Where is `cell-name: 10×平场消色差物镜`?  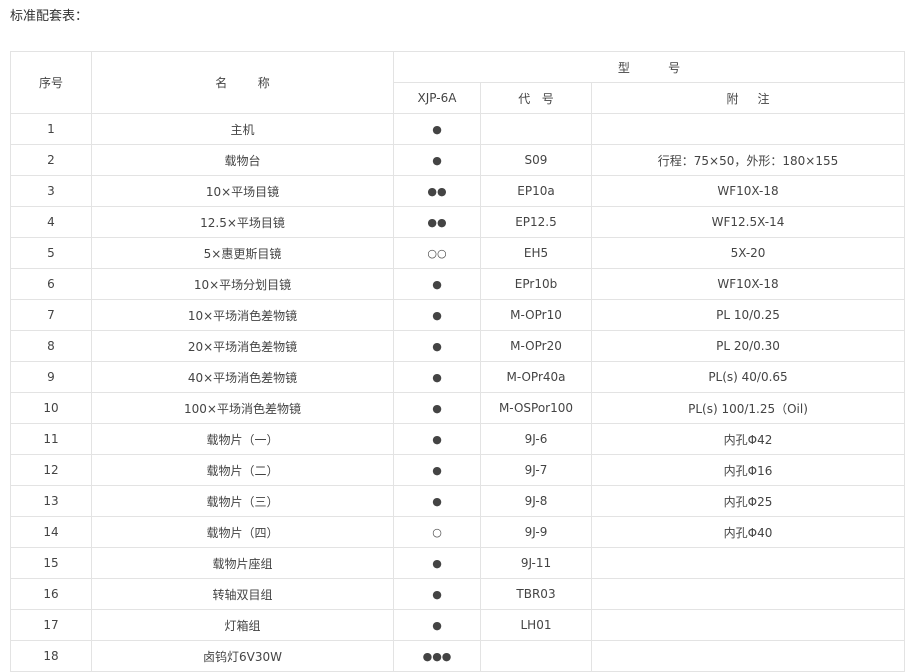 cell-name: 10×平场消色差物镜 is located at coordinates (242, 315).